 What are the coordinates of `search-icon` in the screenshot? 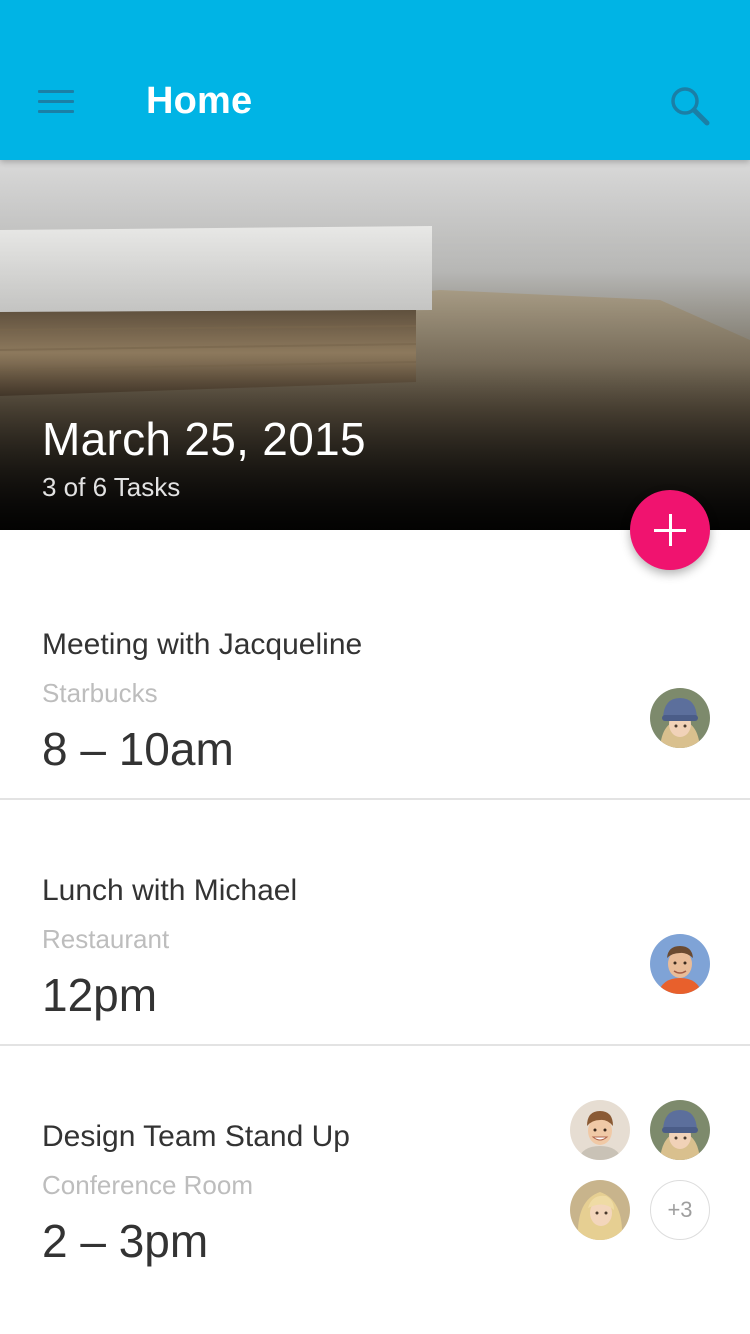 It's located at (690, 106).